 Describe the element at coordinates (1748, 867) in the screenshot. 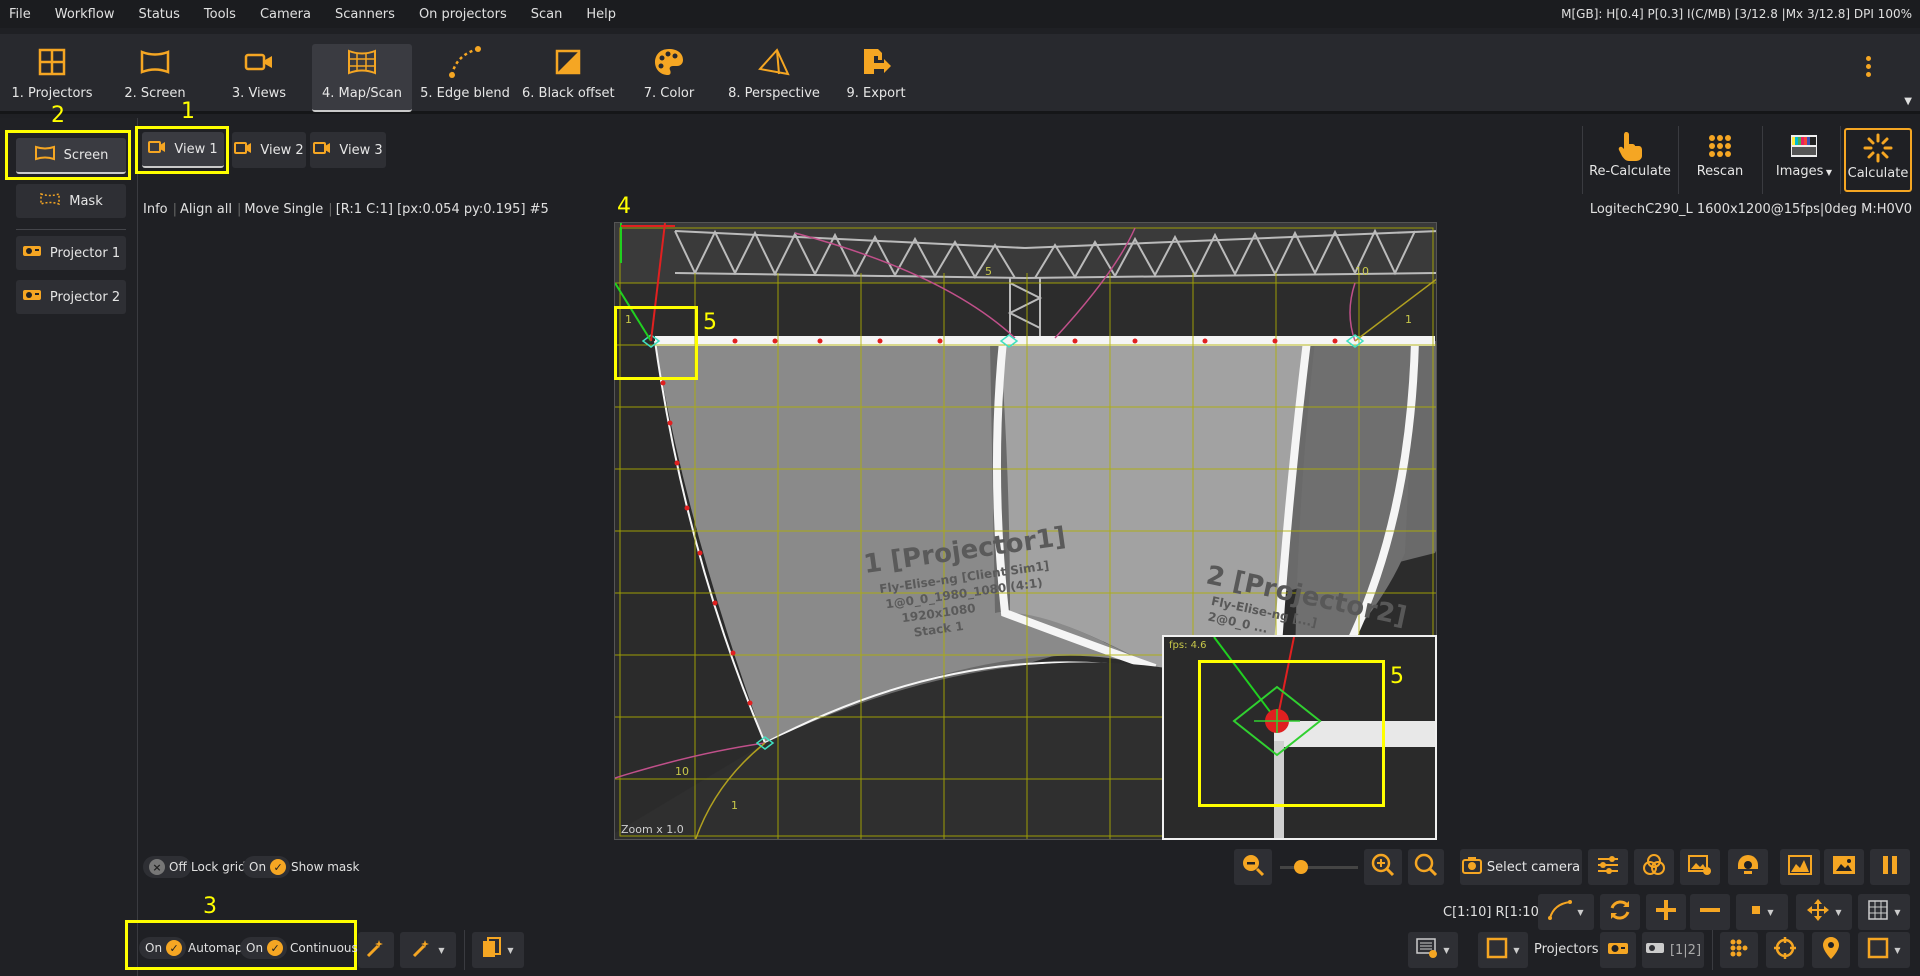

I see `exposure-button` at that location.